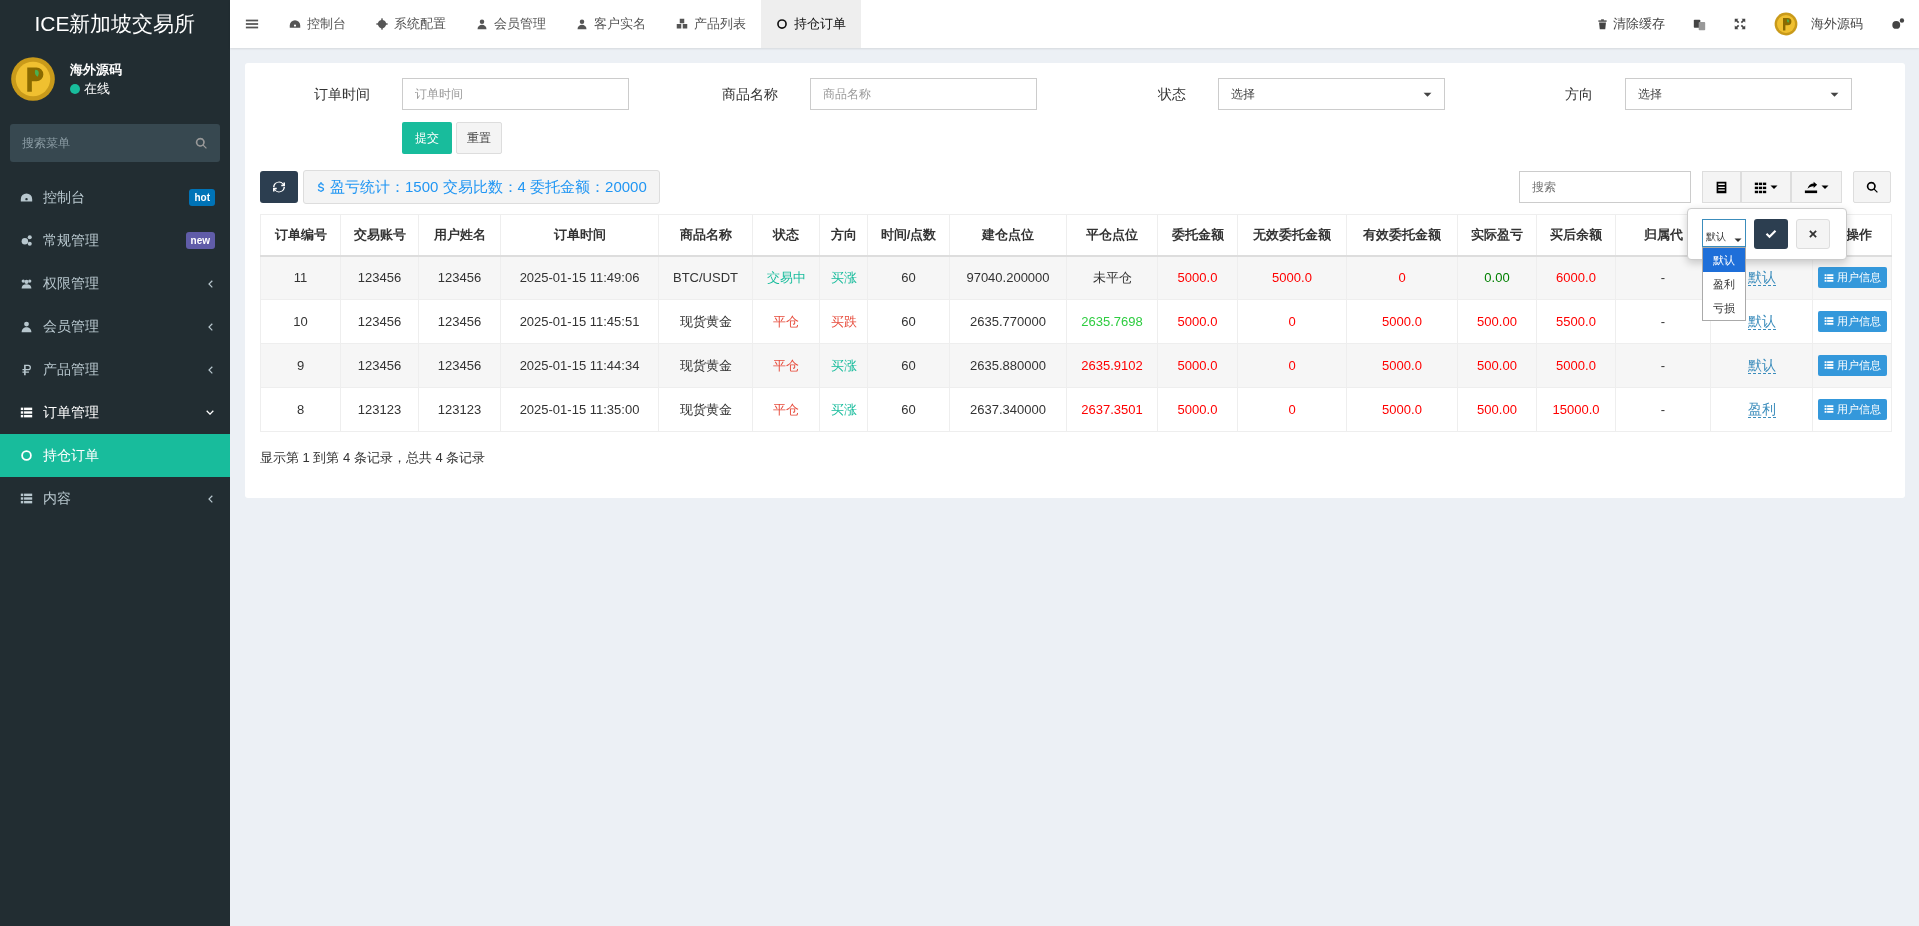  What do you see at coordinates (1816, 187) in the screenshot?
I see `export-button` at bounding box center [1816, 187].